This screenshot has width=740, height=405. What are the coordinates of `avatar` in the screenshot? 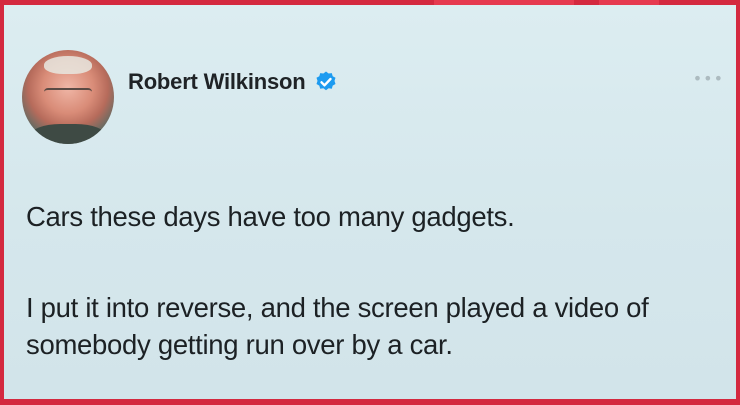 It's located at (68, 97).